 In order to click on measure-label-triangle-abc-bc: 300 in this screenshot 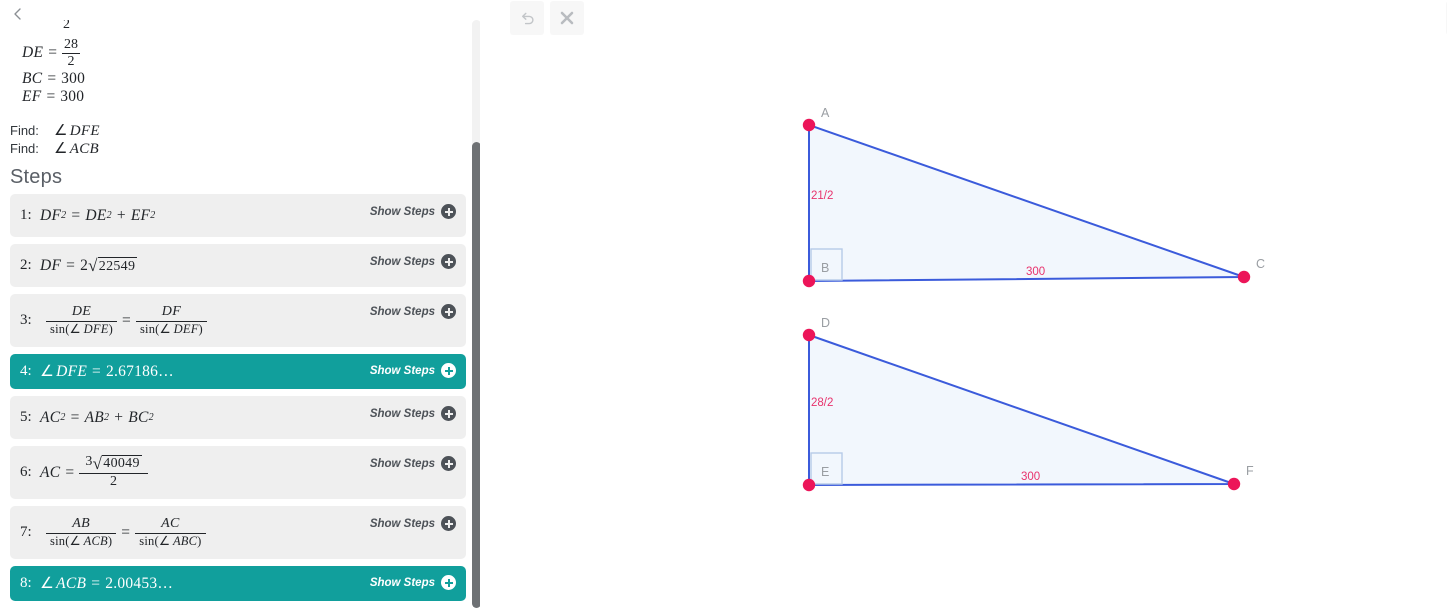, I will do `click(1035, 272)`.